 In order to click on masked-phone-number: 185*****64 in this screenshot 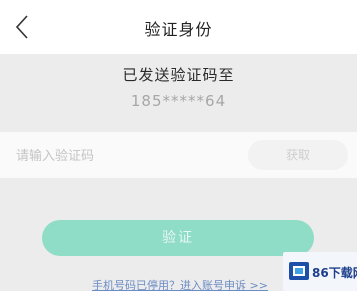, I will do `click(178, 101)`.